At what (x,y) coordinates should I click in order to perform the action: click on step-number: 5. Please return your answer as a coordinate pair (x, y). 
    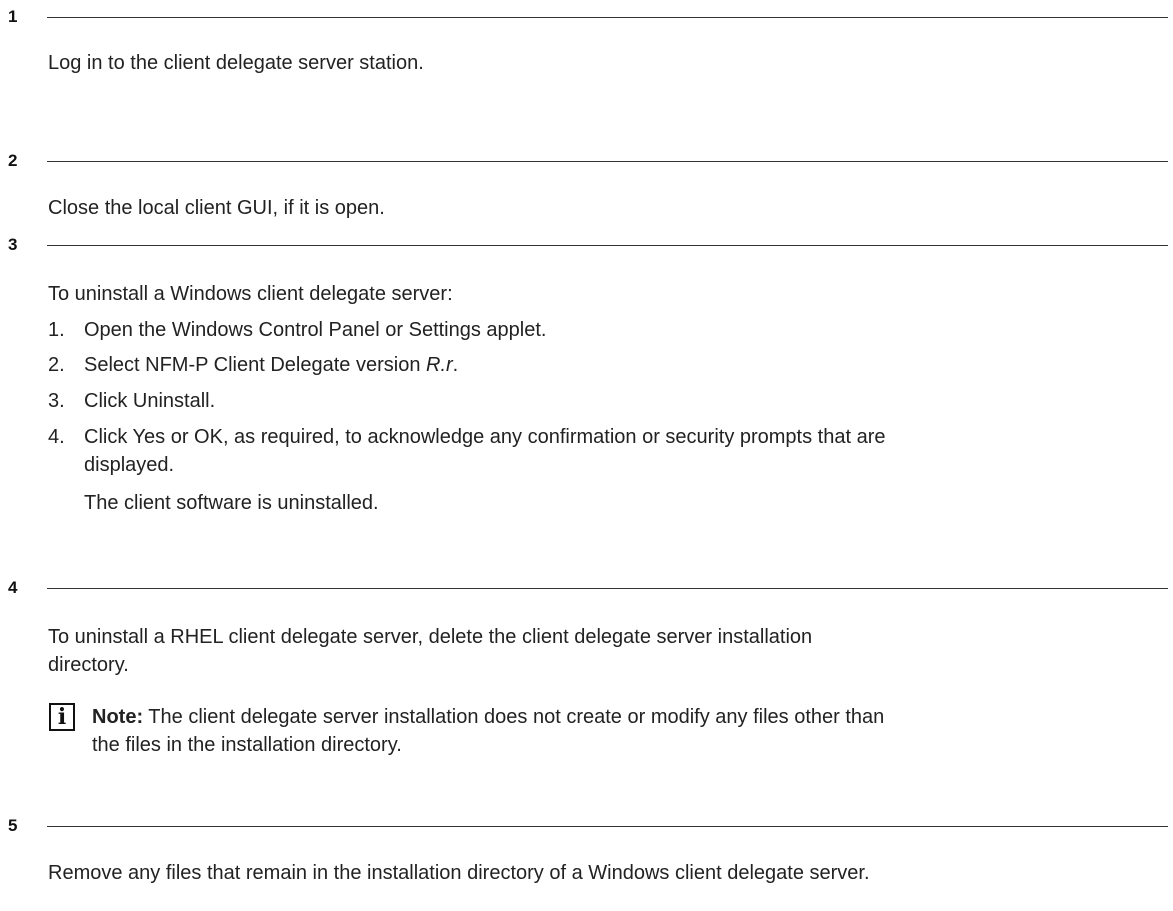
    Looking at the image, I should click on (13, 825).